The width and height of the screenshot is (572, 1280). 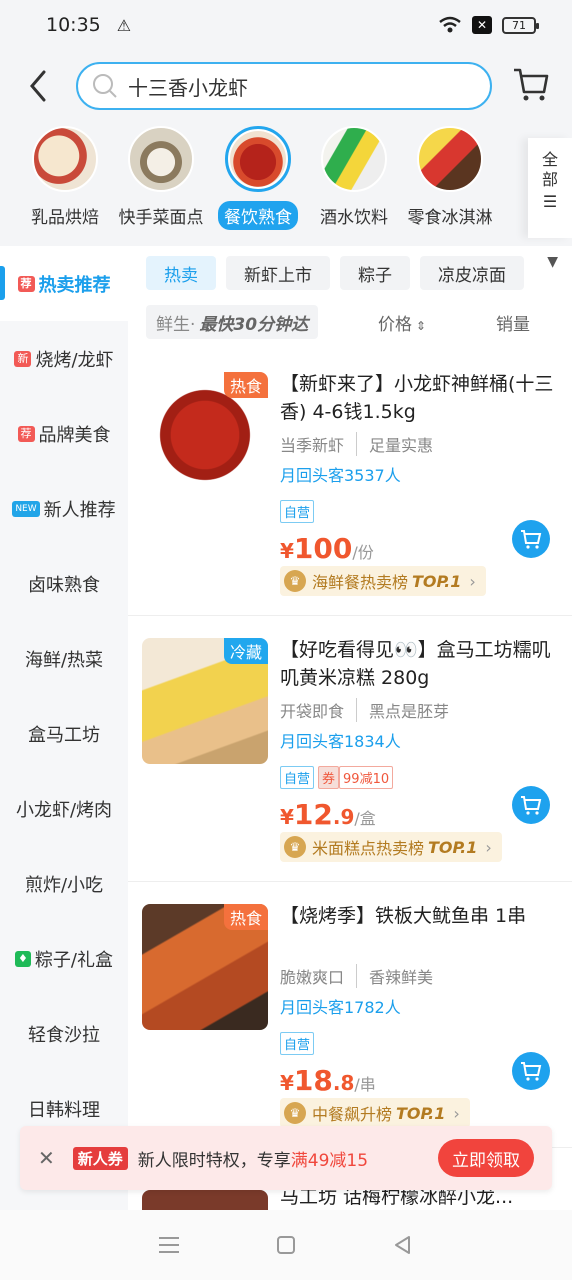 What do you see at coordinates (375, 1113) in the screenshot?
I see `rank-badge: ♛ 中餐飙升榜 TOP.1 ›` at bounding box center [375, 1113].